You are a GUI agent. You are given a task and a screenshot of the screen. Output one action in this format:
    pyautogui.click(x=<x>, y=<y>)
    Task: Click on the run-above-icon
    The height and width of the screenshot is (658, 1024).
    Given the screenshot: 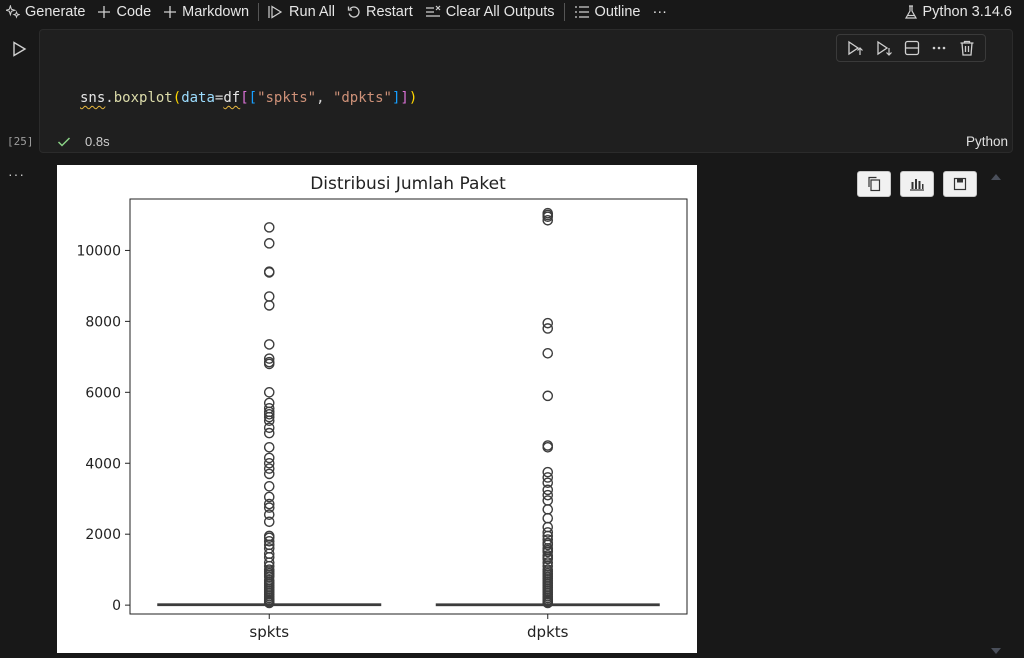 What is the action you would take?
    pyautogui.click(x=856, y=48)
    